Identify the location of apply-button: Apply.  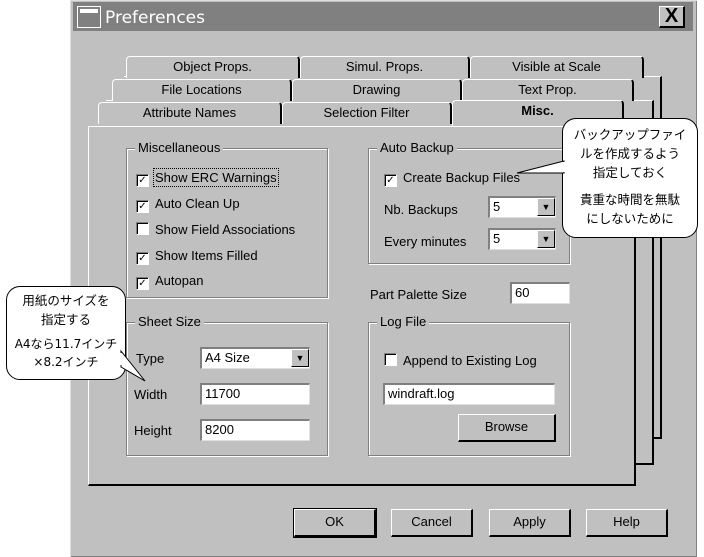
(530, 523).